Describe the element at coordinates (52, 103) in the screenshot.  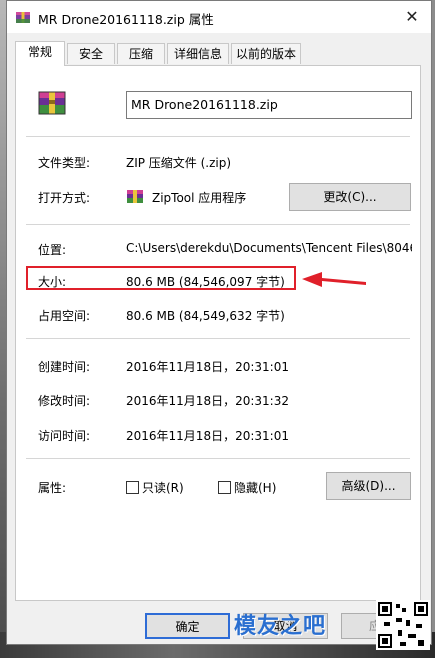
I see `zip-file-icon` at that location.